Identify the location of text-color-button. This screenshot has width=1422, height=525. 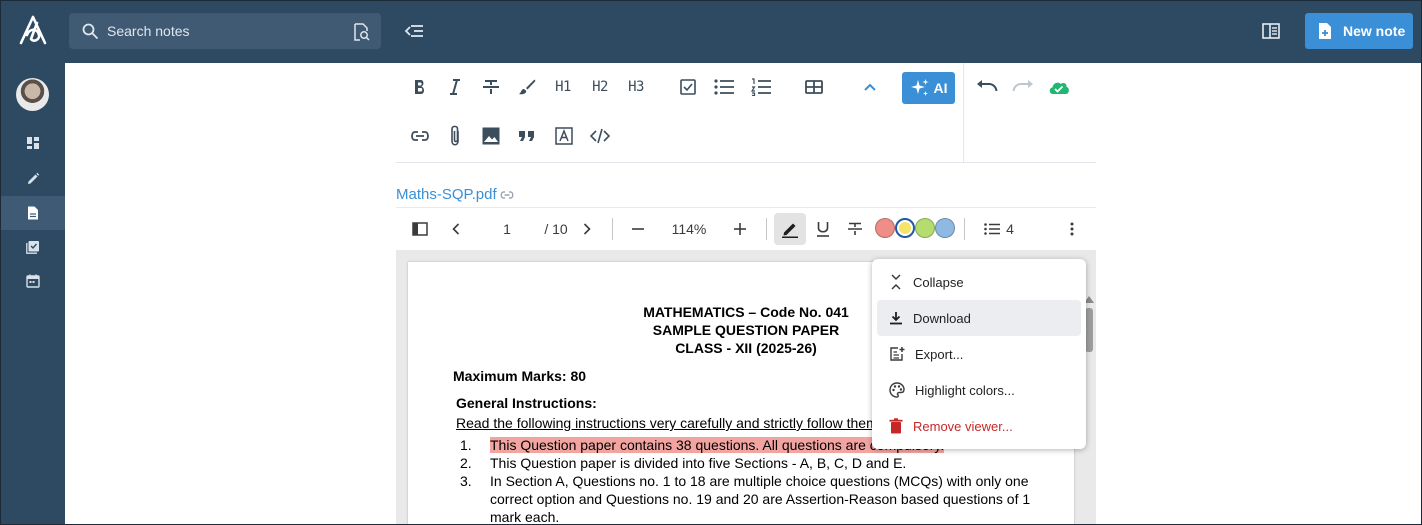
(527, 87).